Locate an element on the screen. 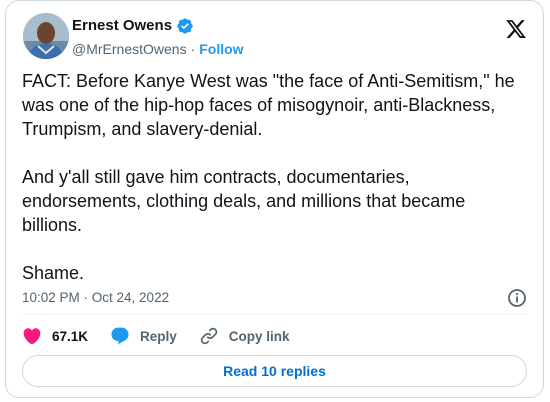 This screenshot has width=550, height=402. copy-link-label: Copy link is located at coordinates (259, 336).